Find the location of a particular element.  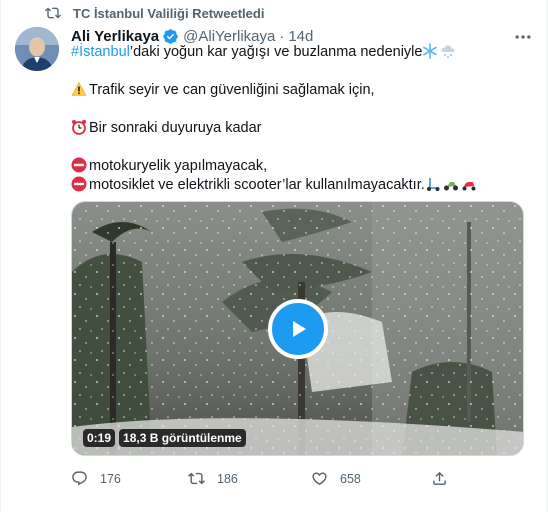

cloud-snow-emoji-icon is located at coordinates (448, 51).